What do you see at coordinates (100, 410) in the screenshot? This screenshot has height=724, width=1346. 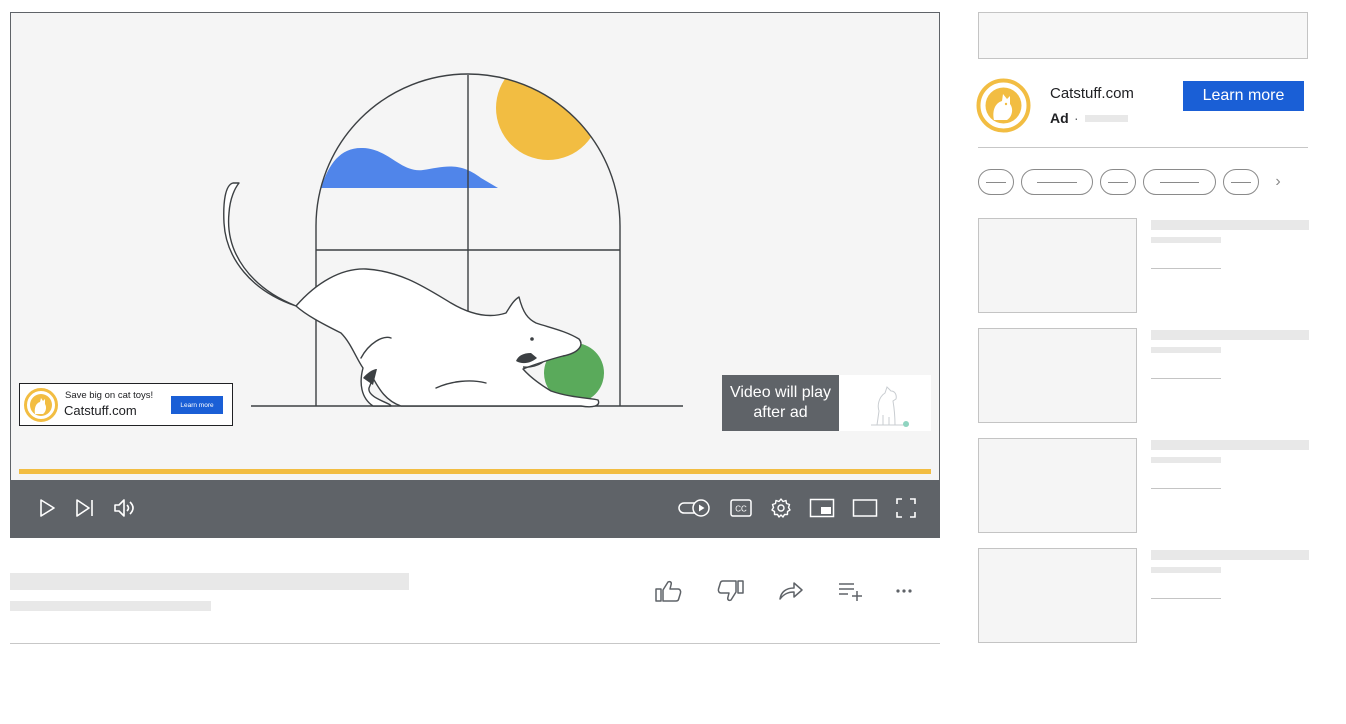 I see `overlay-ad-advertiser: Catstuff.com` at bounding box center [100, 410].